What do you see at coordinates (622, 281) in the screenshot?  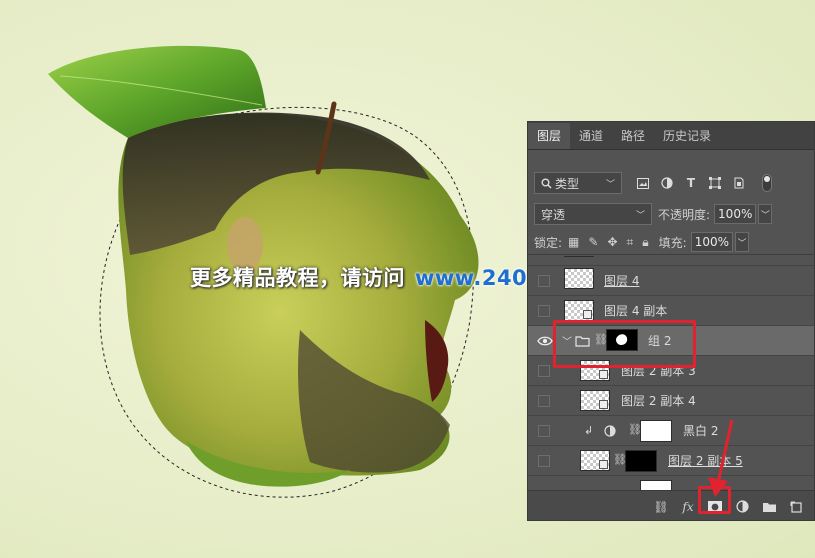 I see `layer-name: 图层 4` at bounding box center [622, 281].